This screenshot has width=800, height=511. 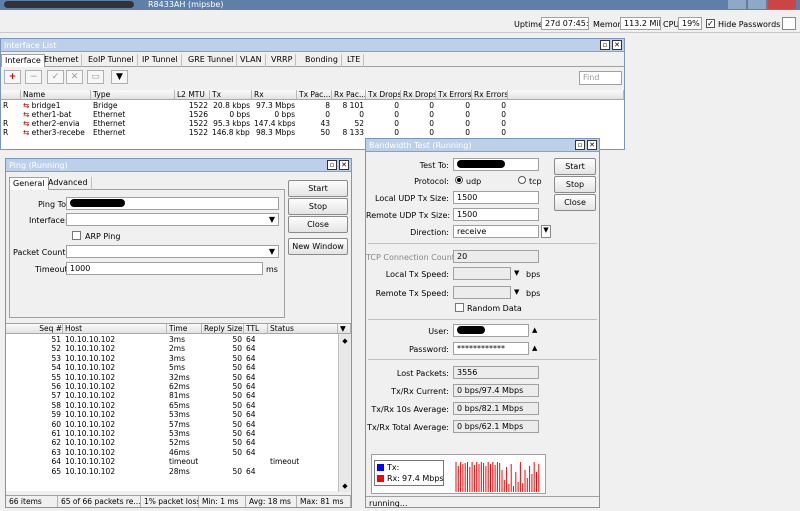 I want to click on new-window-button: New Window, so click(x=318, y=246).